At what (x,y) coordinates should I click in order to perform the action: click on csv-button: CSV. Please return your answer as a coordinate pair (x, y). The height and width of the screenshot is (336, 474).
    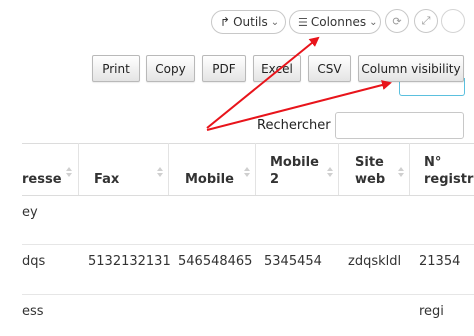
    Looking at the image, I should click on (329, 68).